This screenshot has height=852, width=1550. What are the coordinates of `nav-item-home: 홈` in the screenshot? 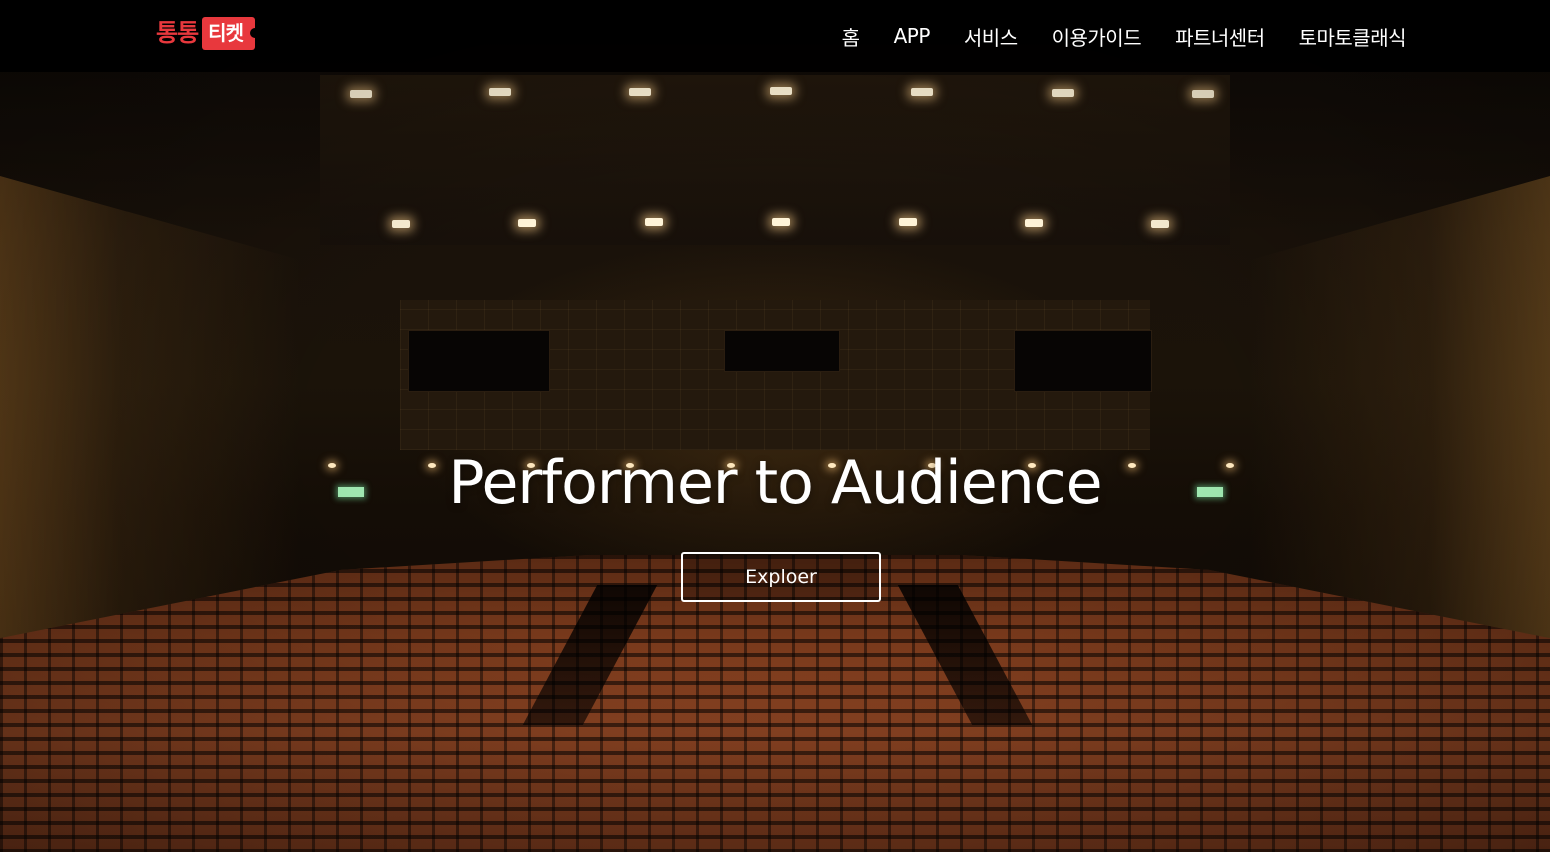 It's located at (851, 36).